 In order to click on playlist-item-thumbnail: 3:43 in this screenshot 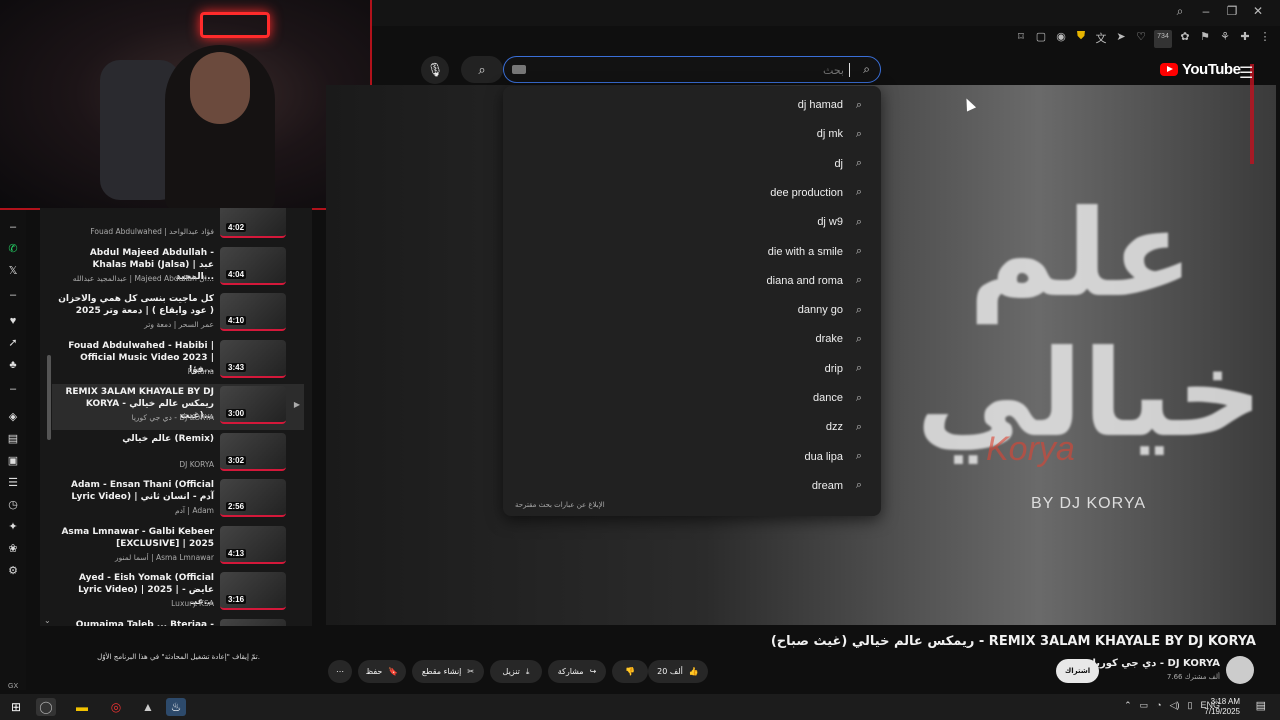, I will do `click(253, 358)`.